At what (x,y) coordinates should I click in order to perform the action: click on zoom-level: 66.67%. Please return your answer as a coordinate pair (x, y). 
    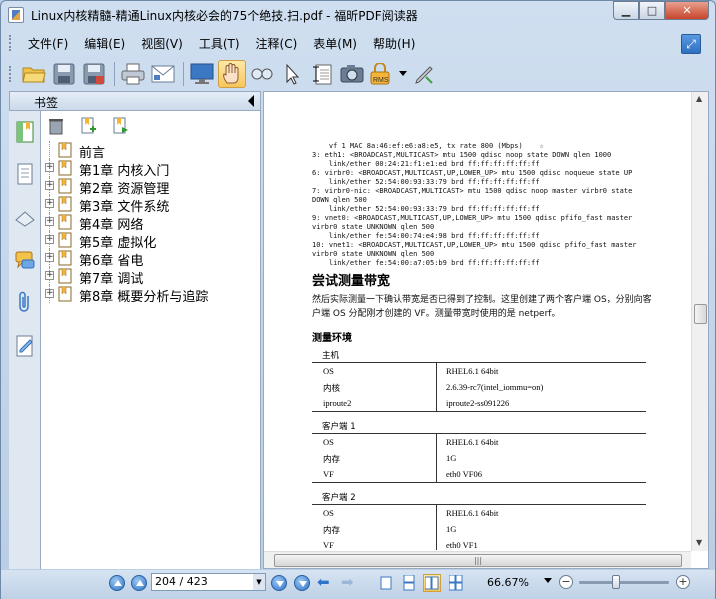
    Looking at the image, I should click on (508, 582).